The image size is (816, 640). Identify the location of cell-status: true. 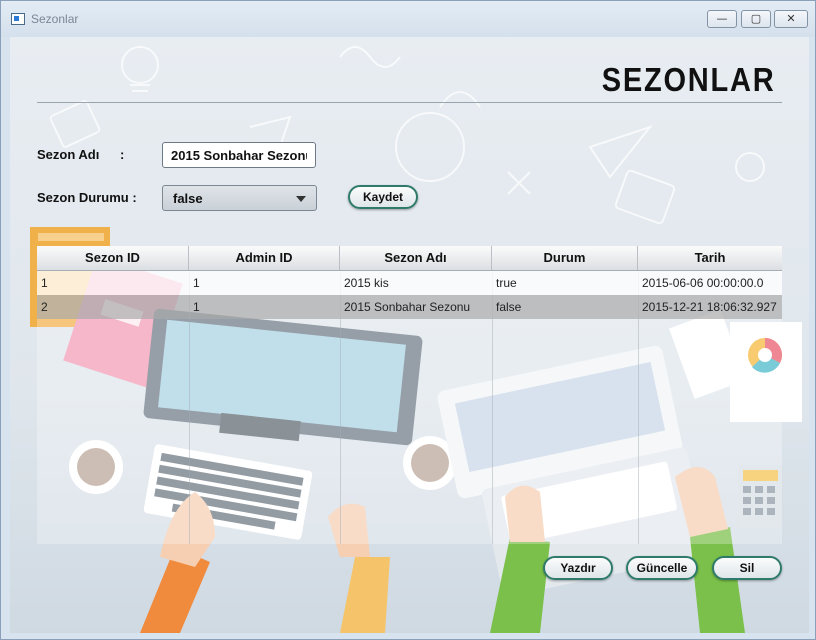
(506, 283).